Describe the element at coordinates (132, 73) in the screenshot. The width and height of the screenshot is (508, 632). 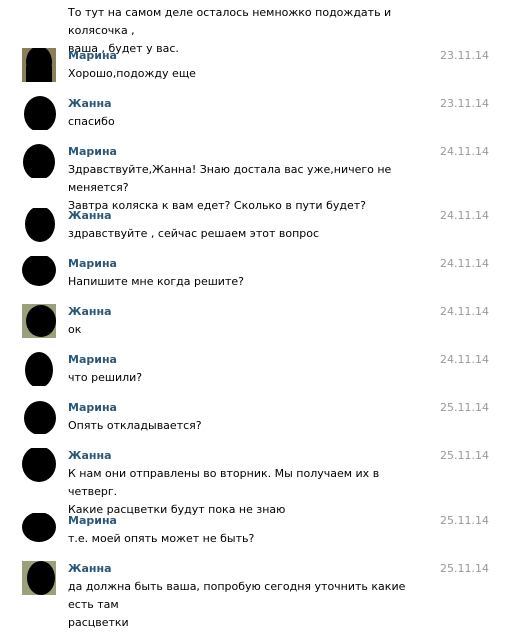
I see `message-text: Хорошо,подожду еще` at that location.